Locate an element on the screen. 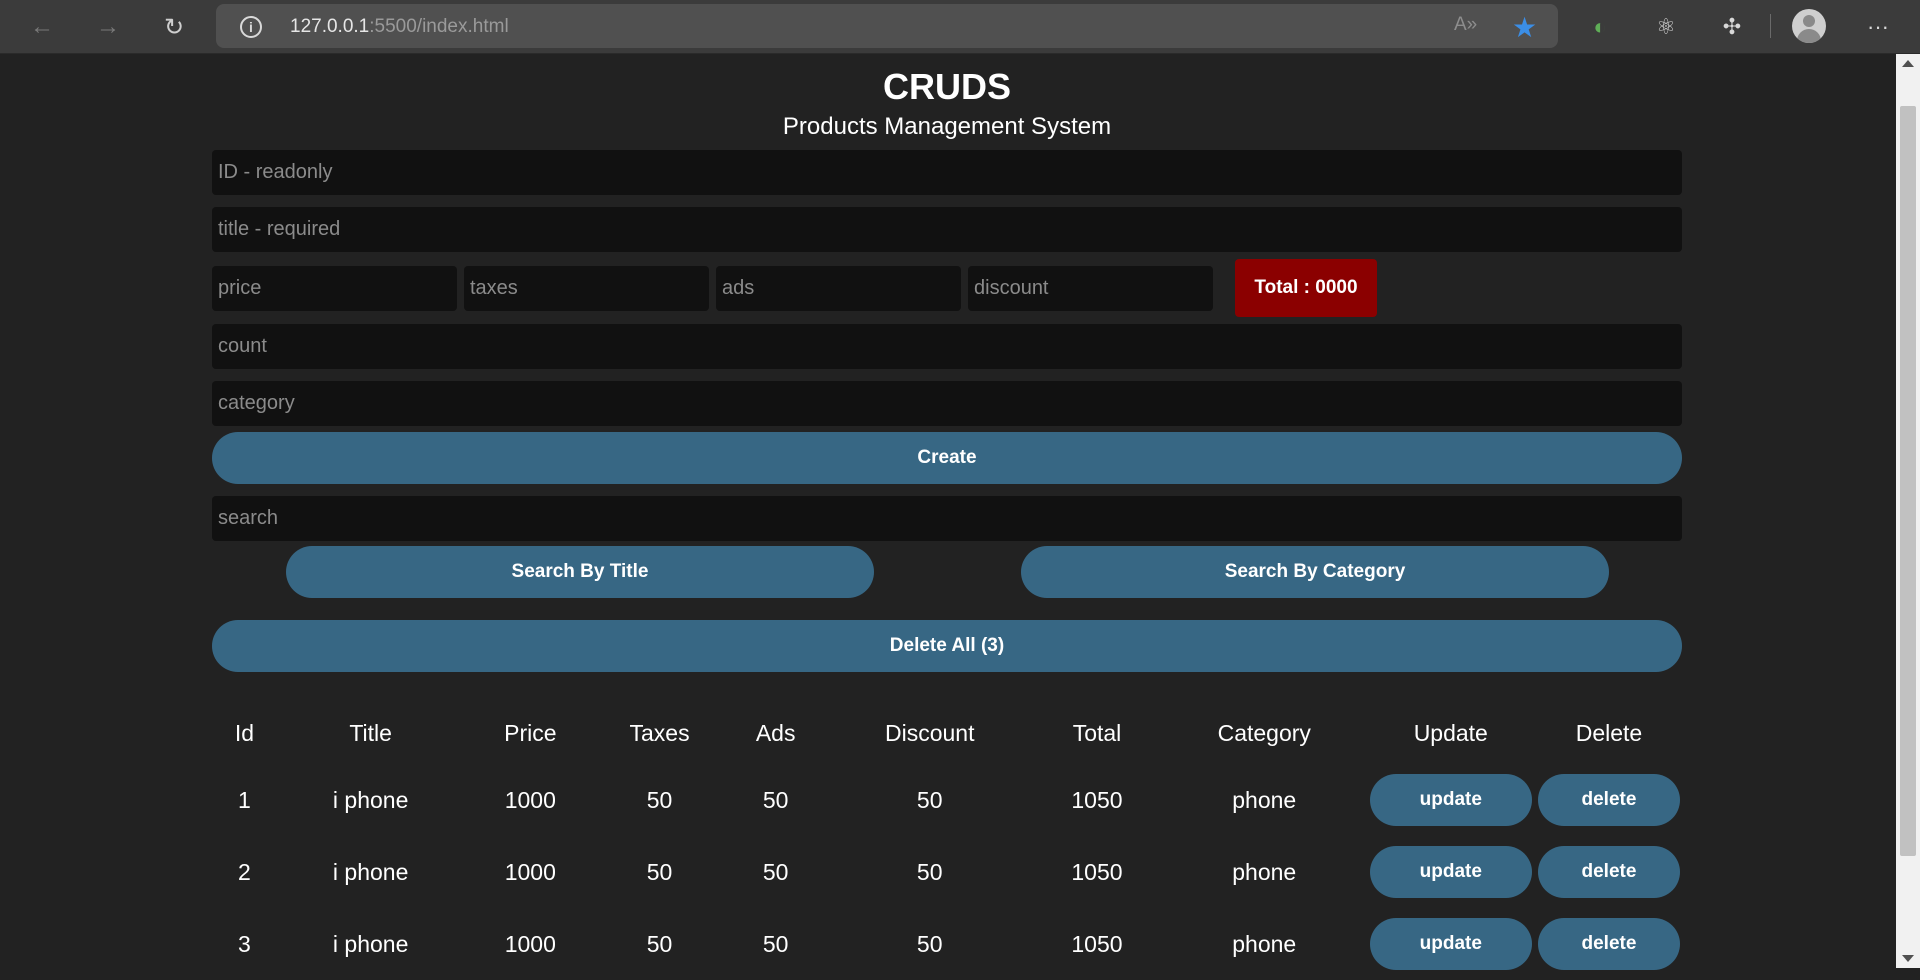  category-field is located at coordinates (947, 403).